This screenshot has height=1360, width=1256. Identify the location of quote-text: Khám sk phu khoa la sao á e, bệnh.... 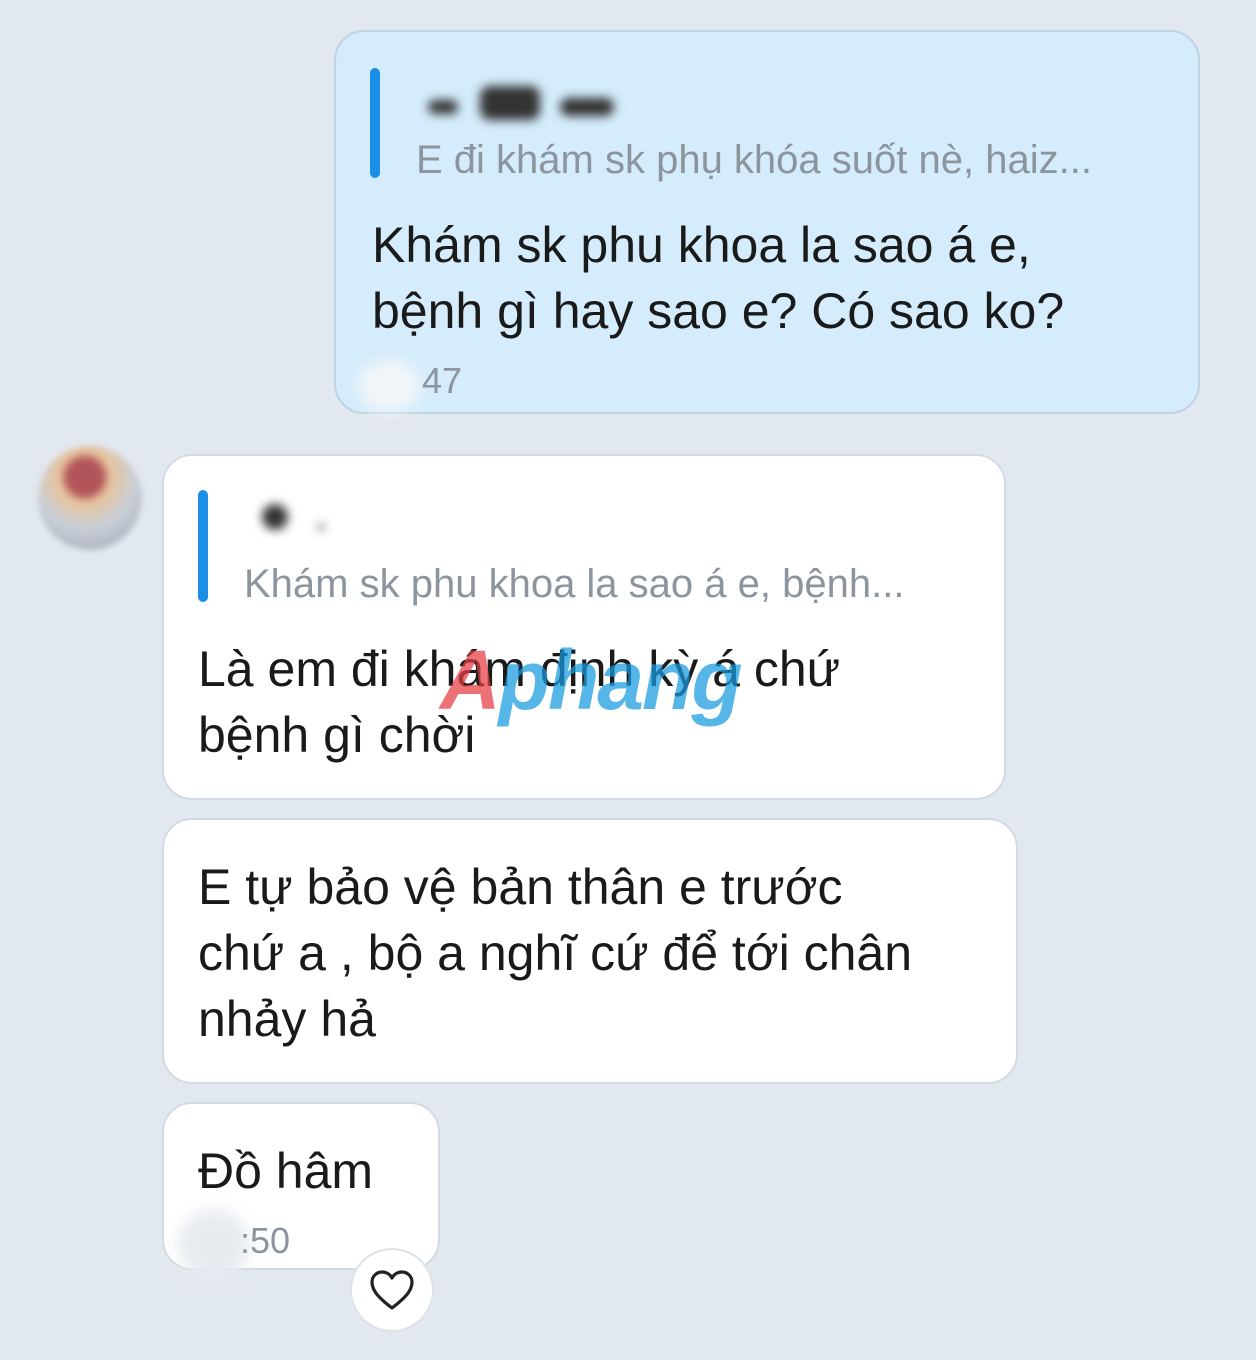
(574, 584).